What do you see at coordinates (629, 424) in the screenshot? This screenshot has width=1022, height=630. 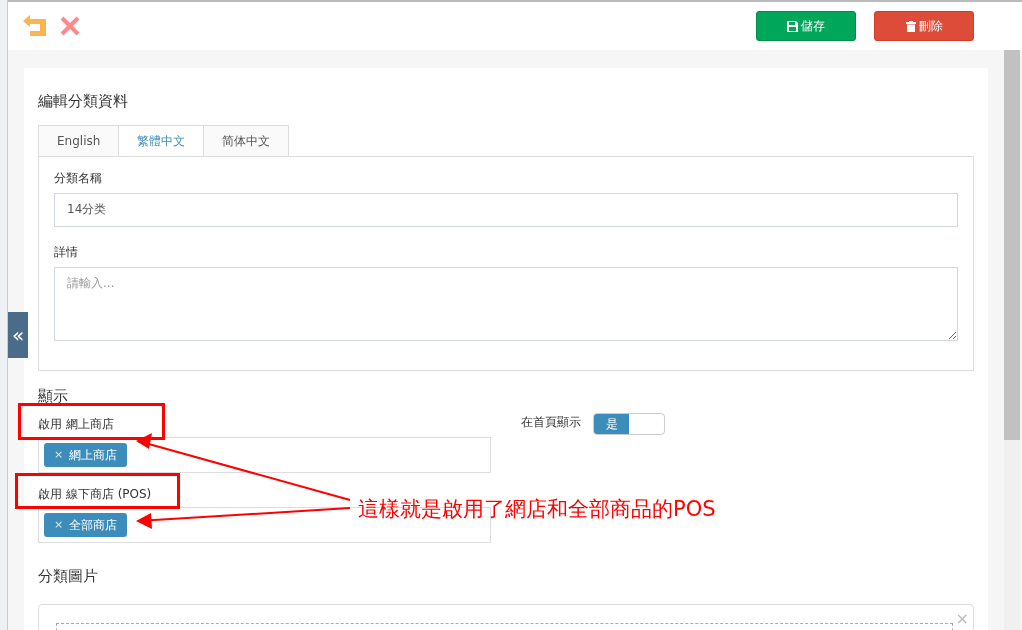 I see `homepage-toggle: 是` at bounding box center [629, 424].